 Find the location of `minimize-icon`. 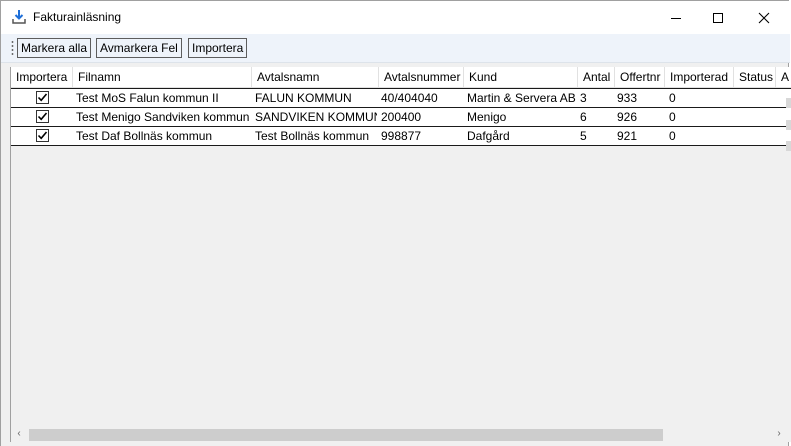

minimize-icon is located at coordinates (676, 18).